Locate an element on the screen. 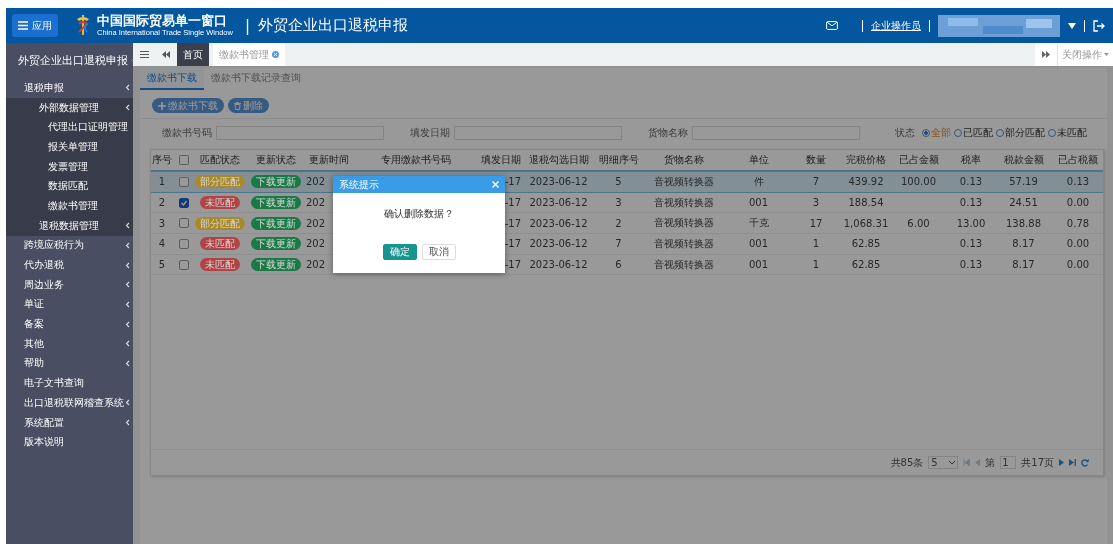  sidebar-item: 其他 is located at coordinates (69, 343).